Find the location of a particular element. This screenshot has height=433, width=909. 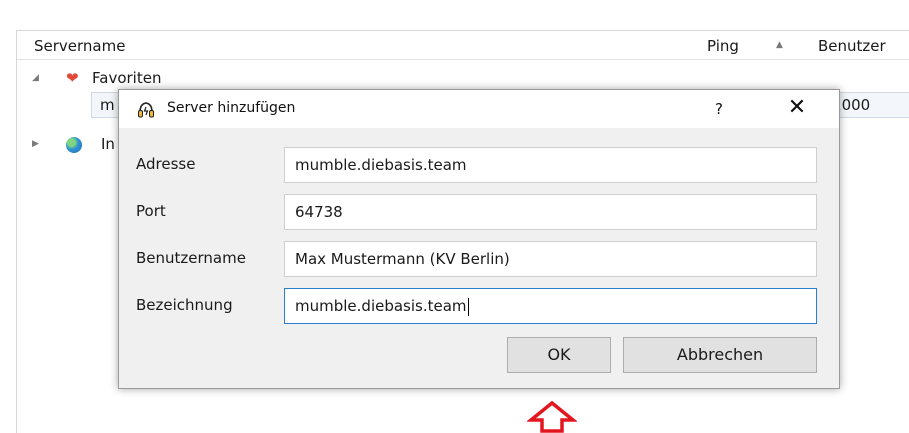

help-button: ? is located at coordinates (719, 109).